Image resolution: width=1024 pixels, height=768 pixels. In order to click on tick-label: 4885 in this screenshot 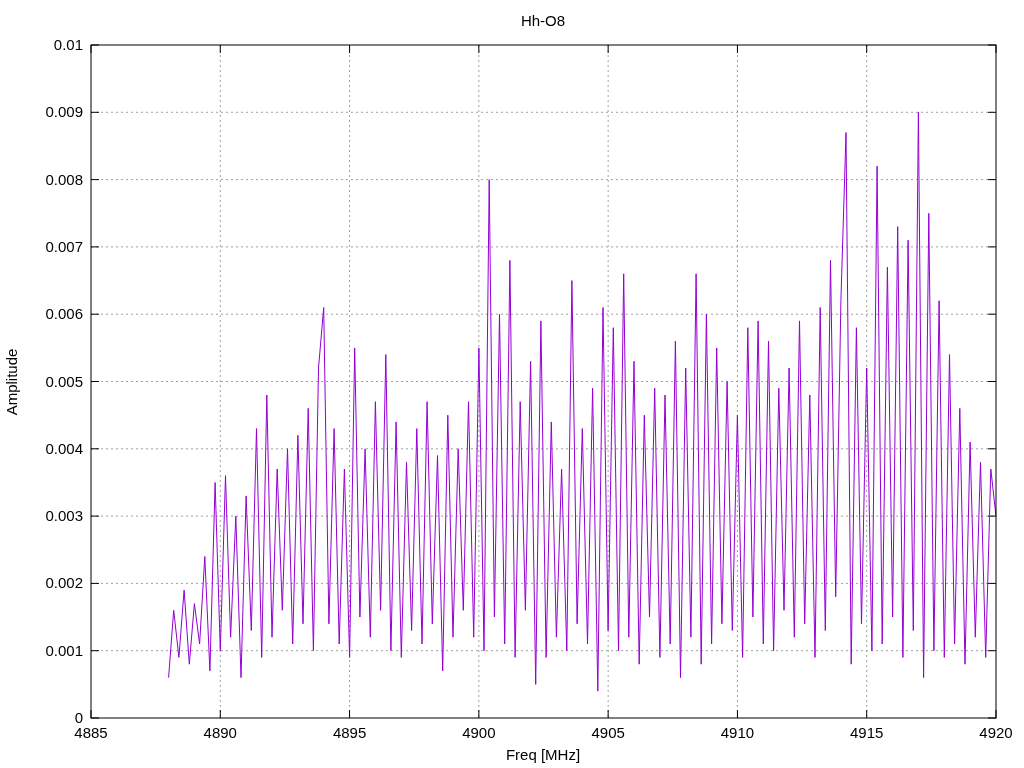, I will do `click(91, 732)`.